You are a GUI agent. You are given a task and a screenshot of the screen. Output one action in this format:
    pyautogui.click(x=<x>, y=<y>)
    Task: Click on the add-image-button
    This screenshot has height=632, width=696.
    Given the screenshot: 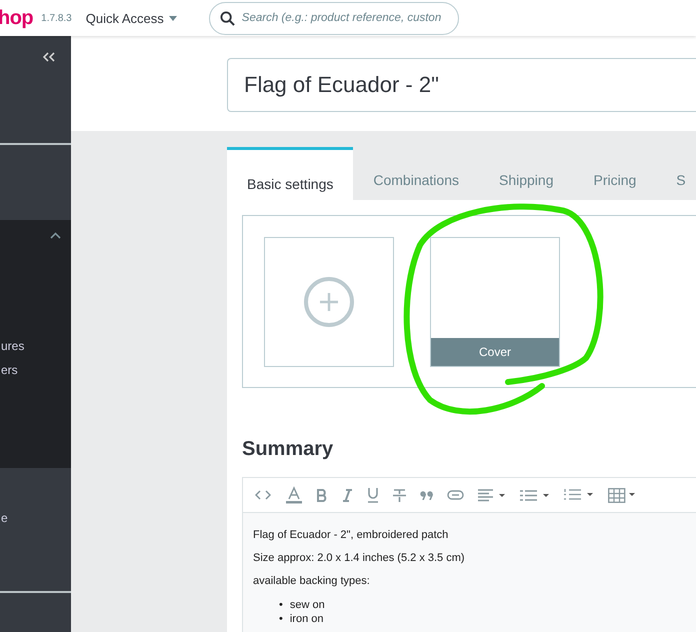 What is the action you would take?
    pyautogui.click(x=329, y=302)
    